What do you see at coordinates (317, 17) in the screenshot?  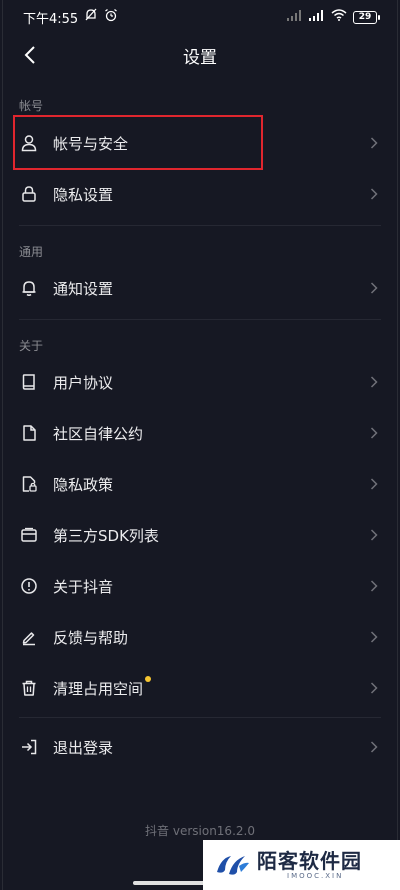 I see `signal-icon` at bounding box center [317, 17].